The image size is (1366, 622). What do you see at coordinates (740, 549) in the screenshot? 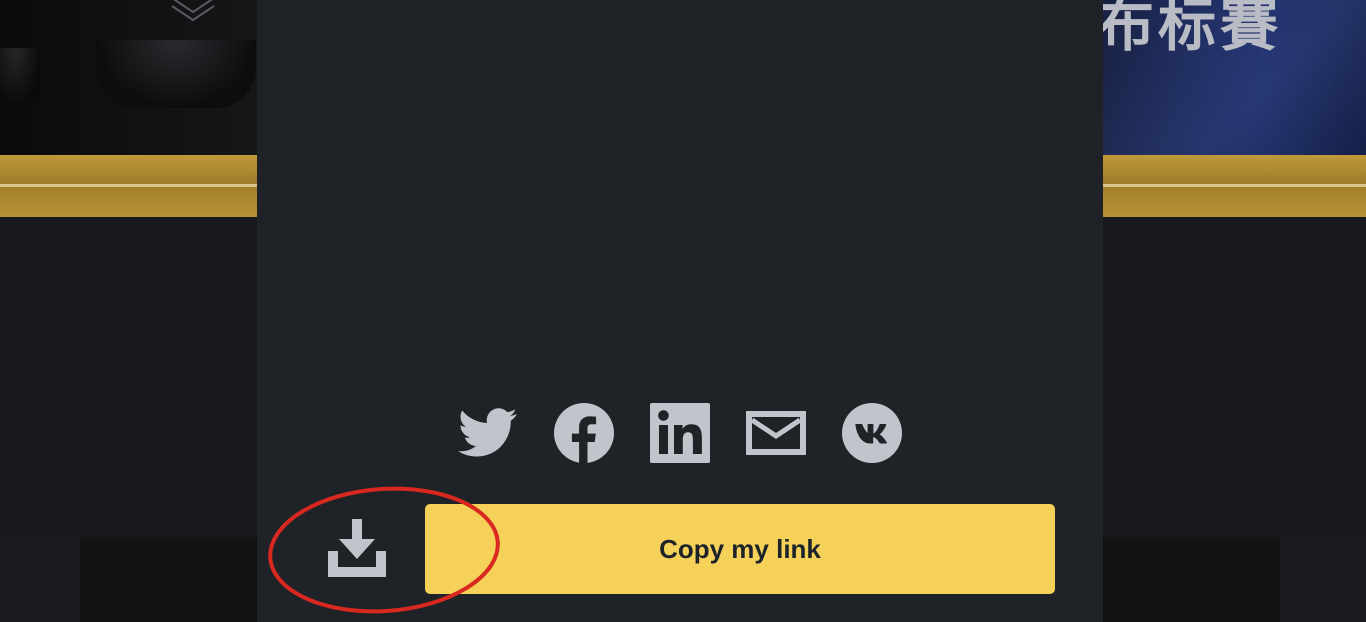
I see `copy-link-button: Copy my link` at bounding box center [740, 549].